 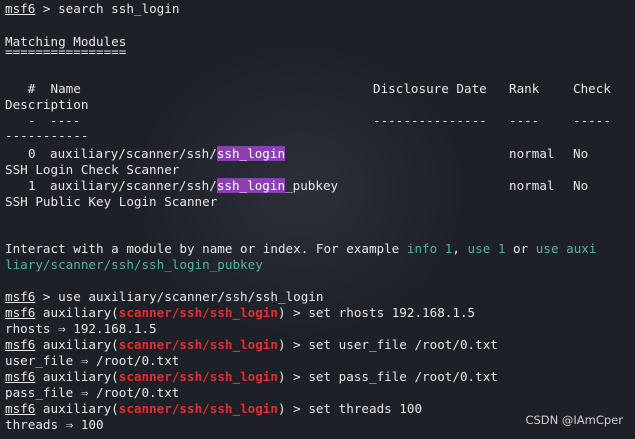 What do you see at coordinates (81, 328) in the screenshot?
I see `rhosts-output: rhosts ⇒ 192.168.1.5` at bounding box center [81, 328].